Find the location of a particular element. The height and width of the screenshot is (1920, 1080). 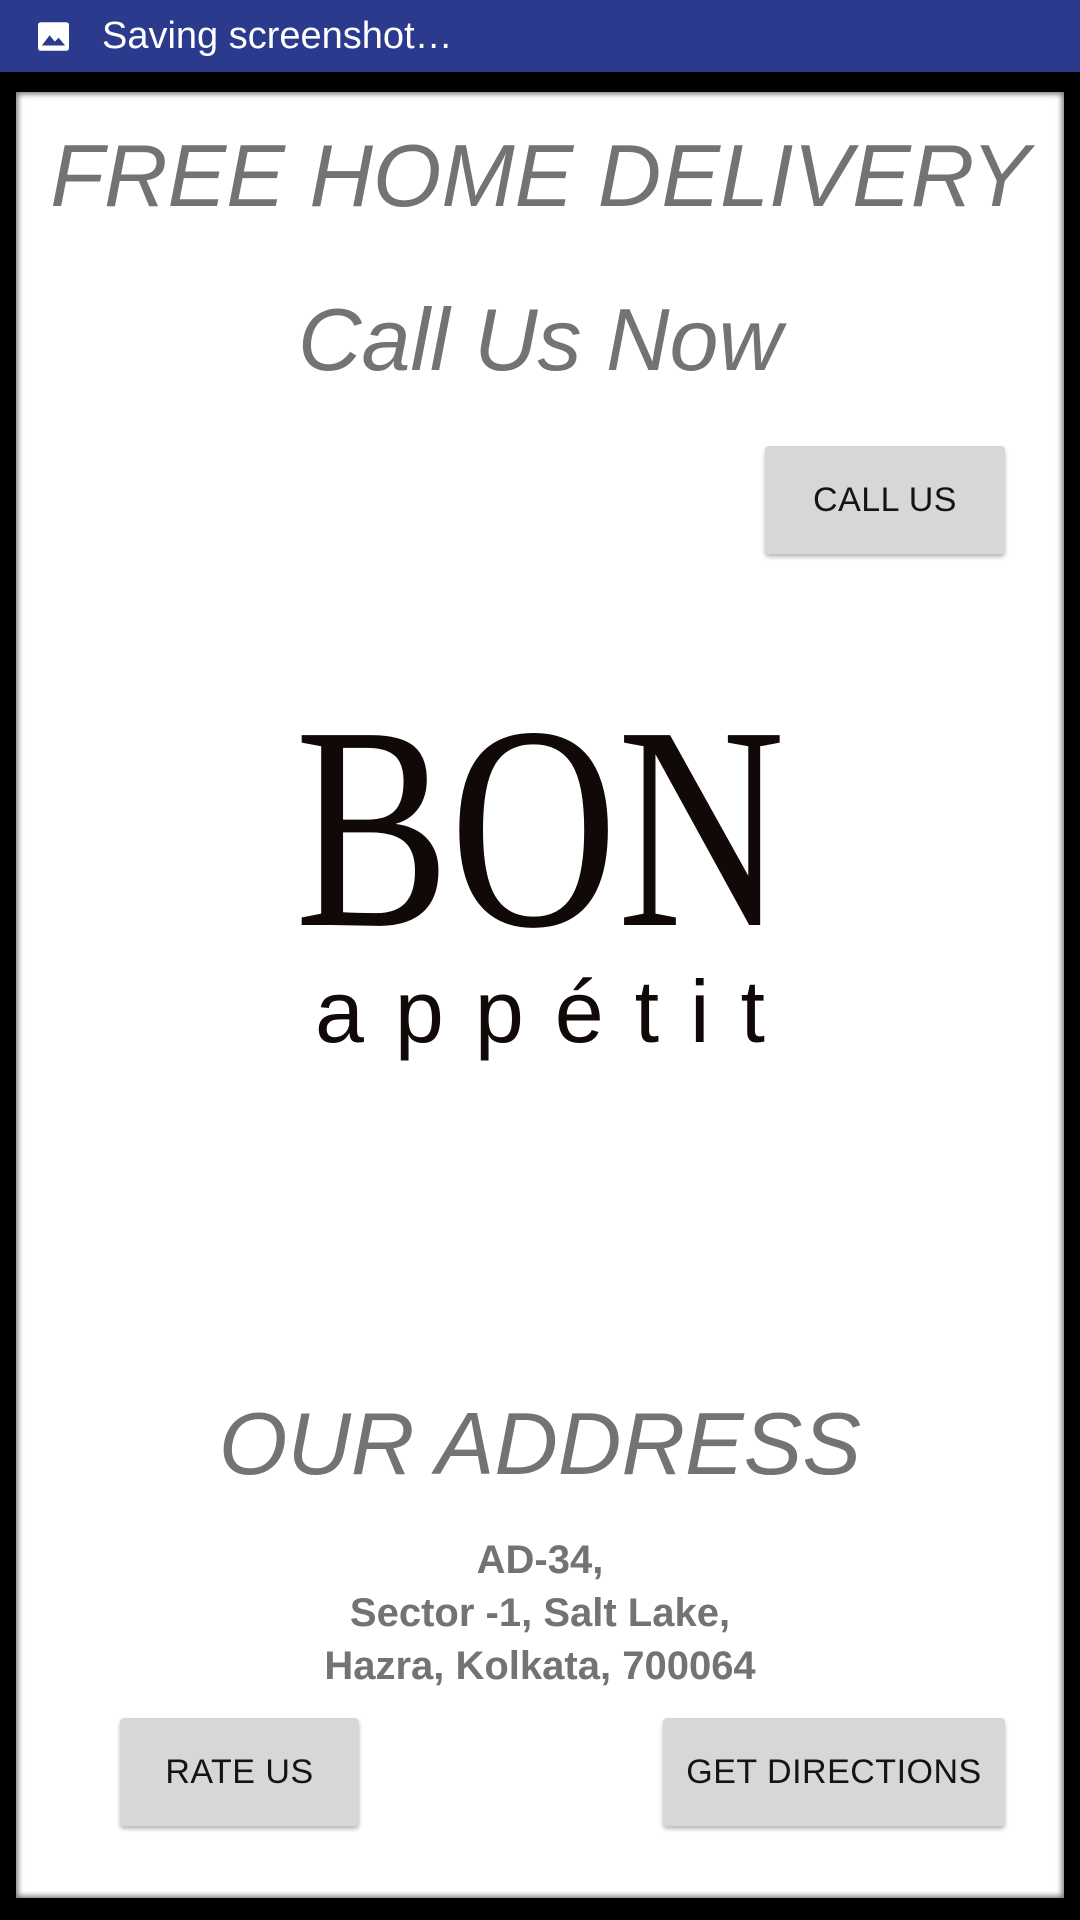

call-us-now-heading: Call Us Now is located at coordinates (540, 339).